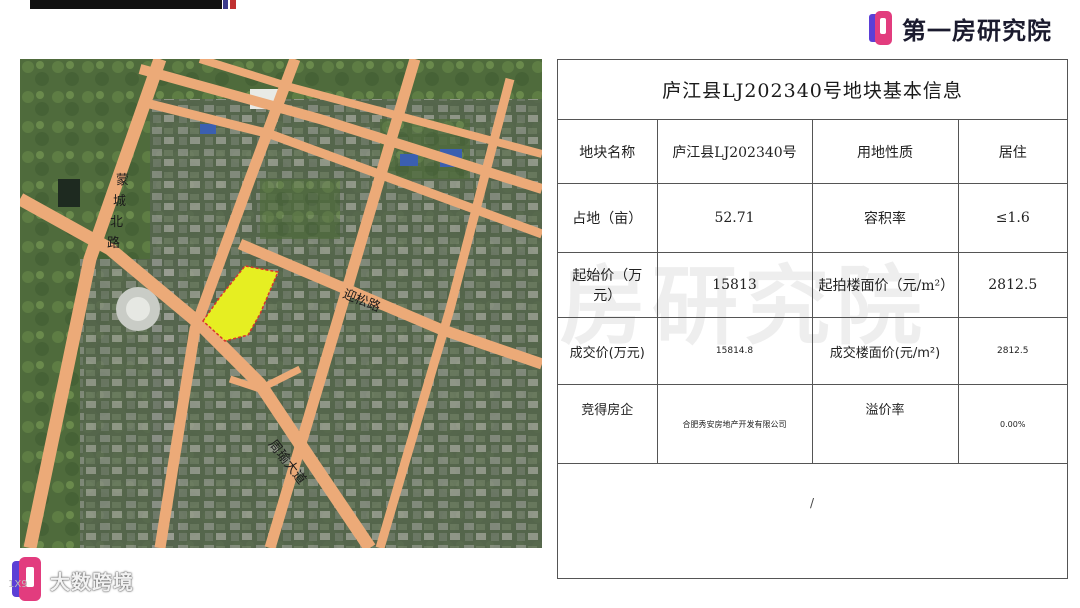  Describe the element at coordinates (734, 351) in the screenshot. I see `value-deal-price: 15814.8` at that location.